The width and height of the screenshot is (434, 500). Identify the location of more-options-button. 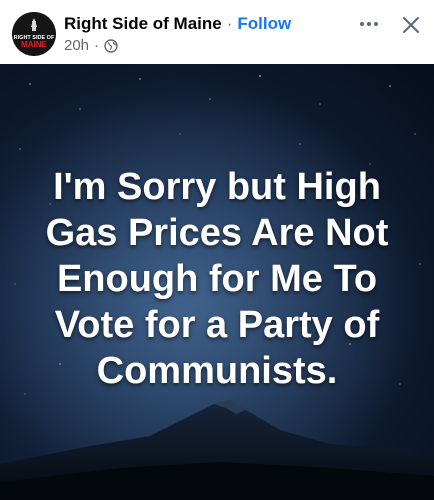
(369, 24).